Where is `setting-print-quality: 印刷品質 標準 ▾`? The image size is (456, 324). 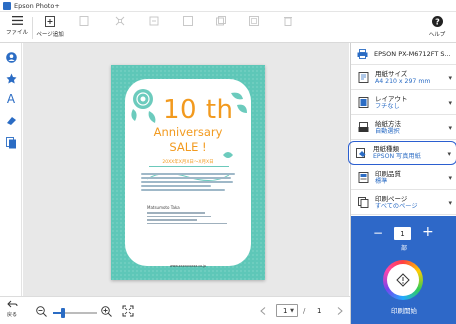
setting-print-quality: 印刷品質 標準 ▾ is located at coordinates (403, 178).